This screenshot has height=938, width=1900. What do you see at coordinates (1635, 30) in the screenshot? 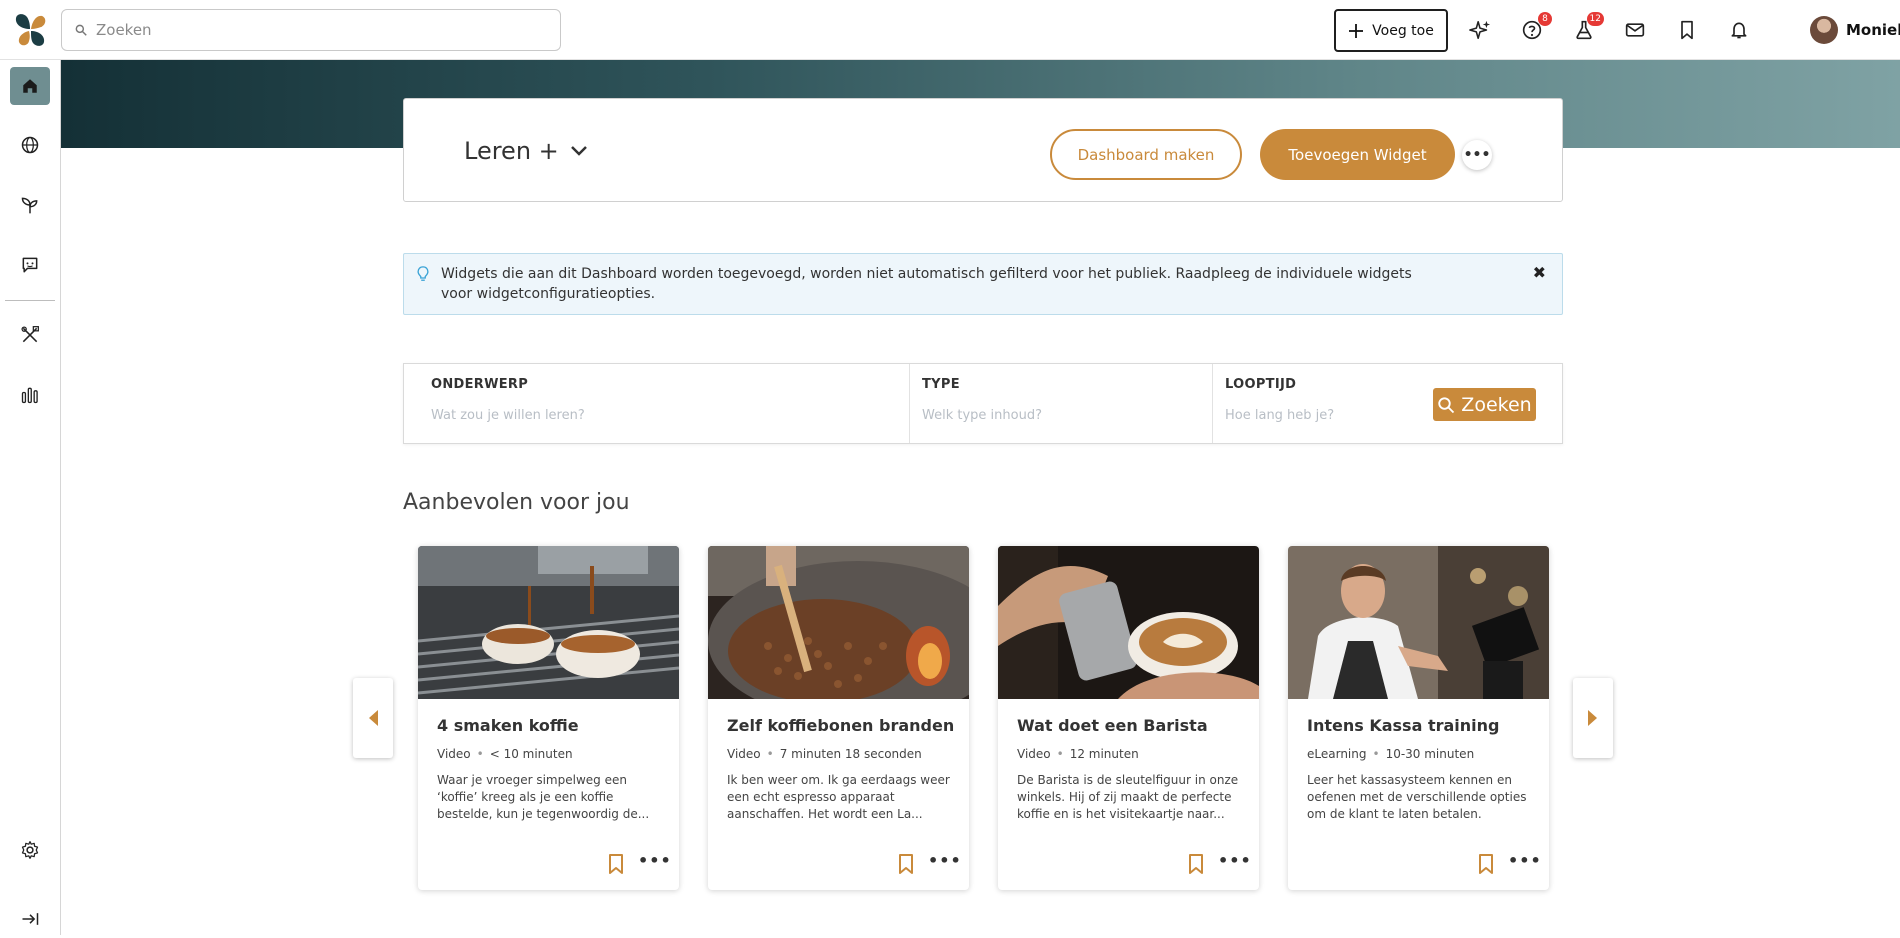
I see `mail-icon` at bounding box center [1635, 30].